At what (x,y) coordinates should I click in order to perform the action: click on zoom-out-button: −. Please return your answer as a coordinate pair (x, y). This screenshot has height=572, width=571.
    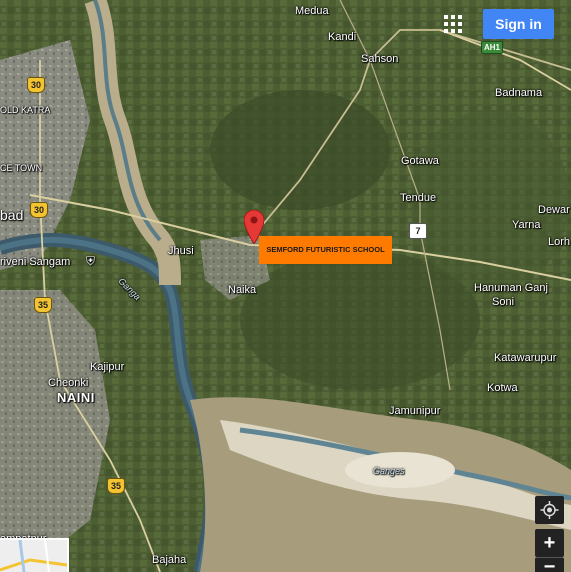
    Looking at the image, I should click on (549, 564).